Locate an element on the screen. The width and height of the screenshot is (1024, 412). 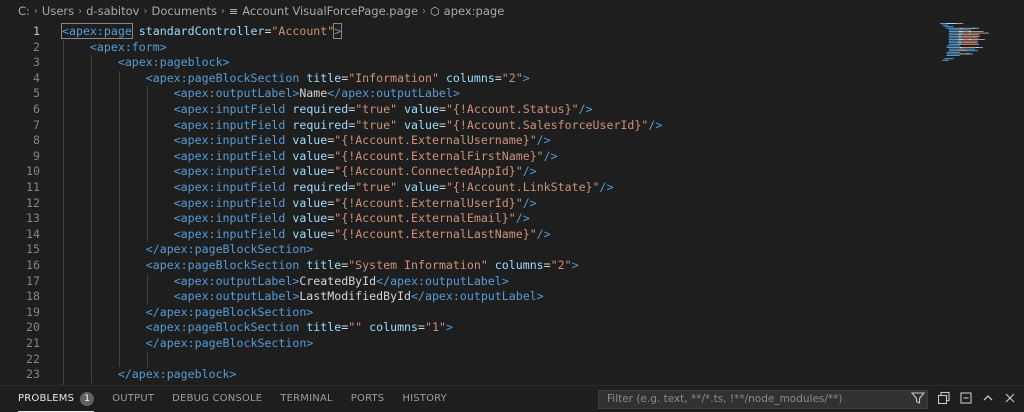
breadcrumb-item: Users is located at coordinates (58, 11).